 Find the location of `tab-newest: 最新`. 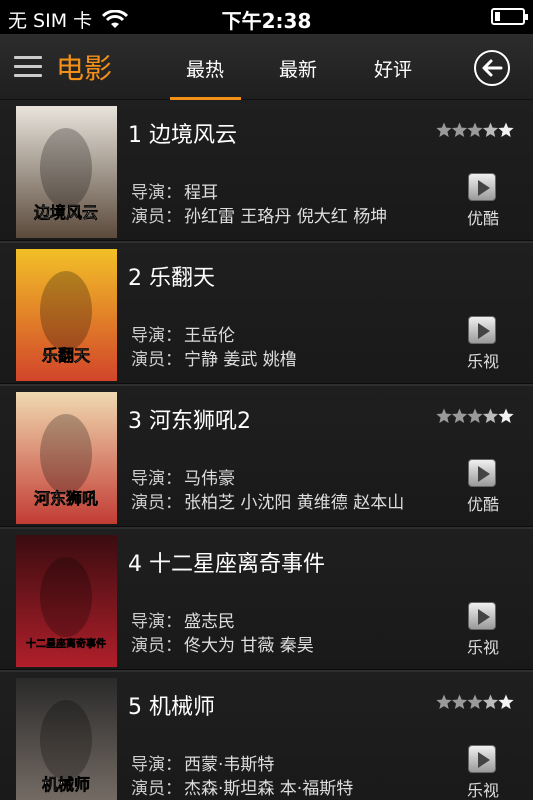

tab-newest: 最新 is located at coordinates (298, 68).